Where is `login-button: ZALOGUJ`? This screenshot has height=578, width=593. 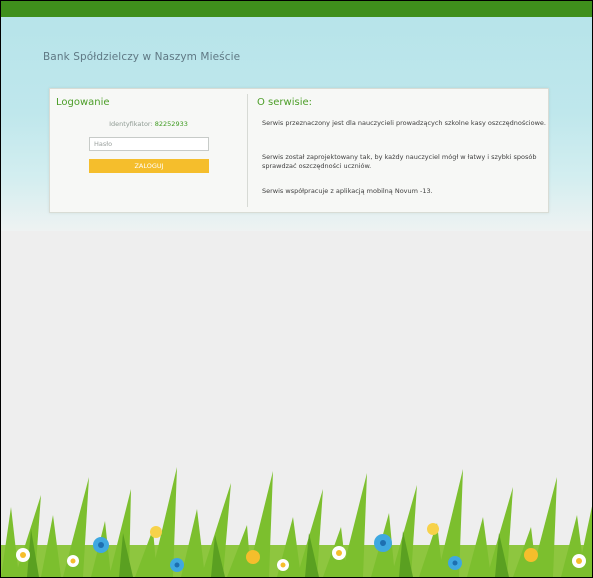 login-button: ZALOGUJ is located at coordinates (149, 166).